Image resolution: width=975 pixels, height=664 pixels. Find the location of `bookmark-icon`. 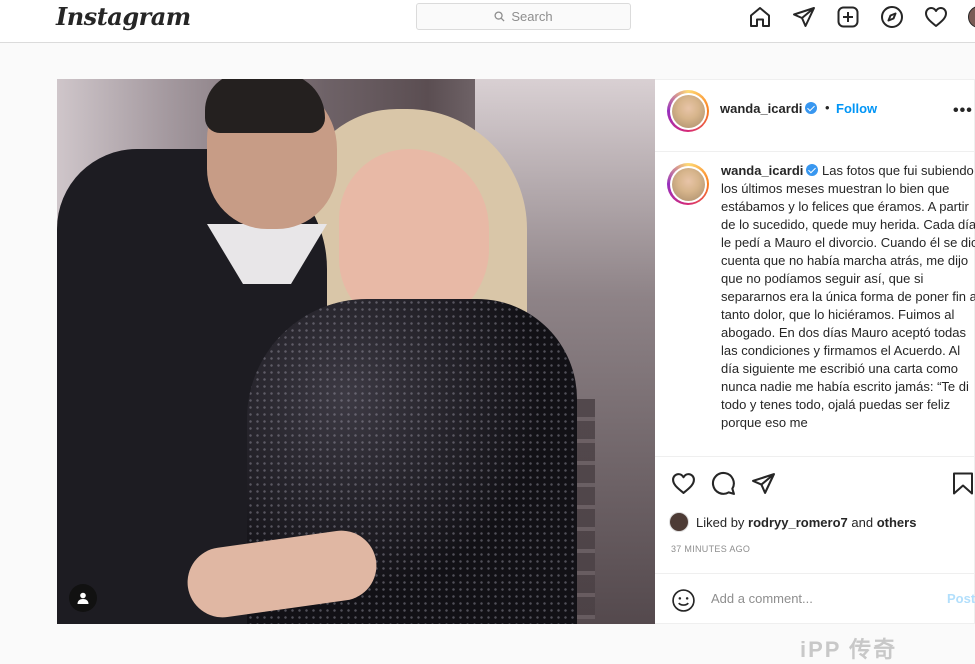

bookmark-icon is located at coordinates (963, 483).